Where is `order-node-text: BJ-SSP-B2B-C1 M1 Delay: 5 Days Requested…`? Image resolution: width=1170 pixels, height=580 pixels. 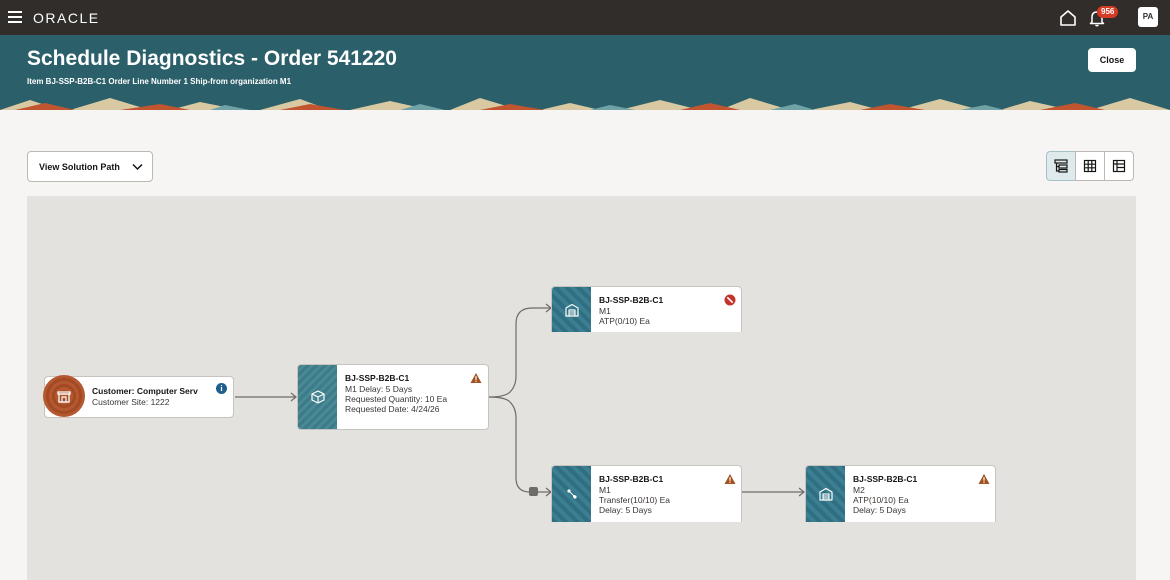
order-node-text: BJ-SSP-B2B-C1 M1 Delay: 5 Days Requested… is located at coordinates (396, 393).